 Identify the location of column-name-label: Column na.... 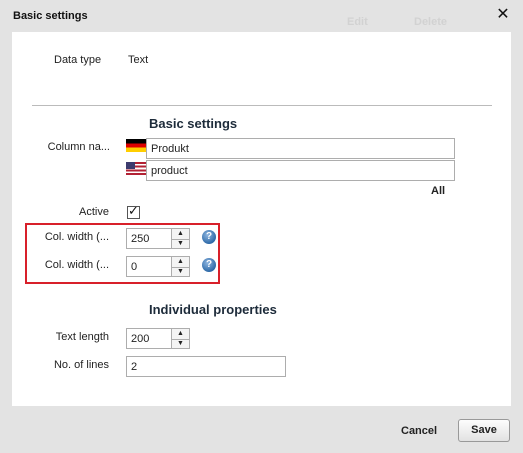
(78, 147).